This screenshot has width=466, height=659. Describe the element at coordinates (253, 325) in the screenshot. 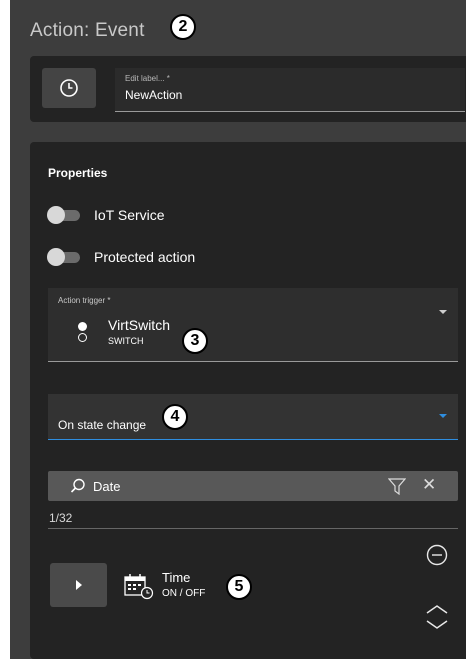

I see `action-trigger-select: Action trigger * VirtSwitch SWITCH` at that location.